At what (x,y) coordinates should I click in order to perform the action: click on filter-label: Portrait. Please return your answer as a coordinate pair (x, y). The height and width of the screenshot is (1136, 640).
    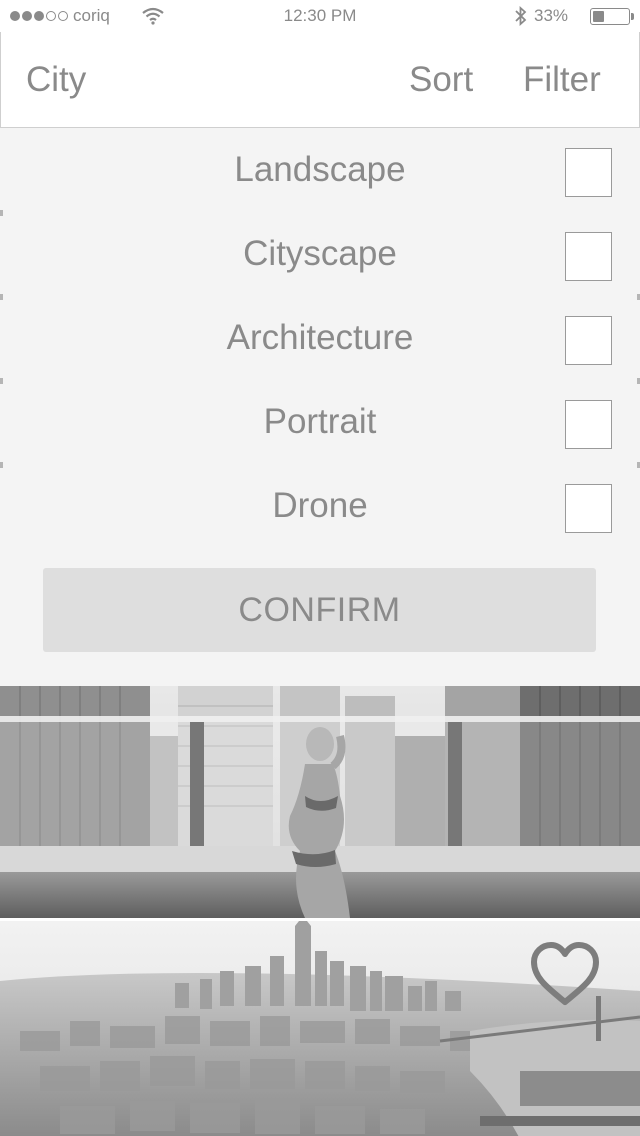
    Looking at the image, I should click on (320, 421).